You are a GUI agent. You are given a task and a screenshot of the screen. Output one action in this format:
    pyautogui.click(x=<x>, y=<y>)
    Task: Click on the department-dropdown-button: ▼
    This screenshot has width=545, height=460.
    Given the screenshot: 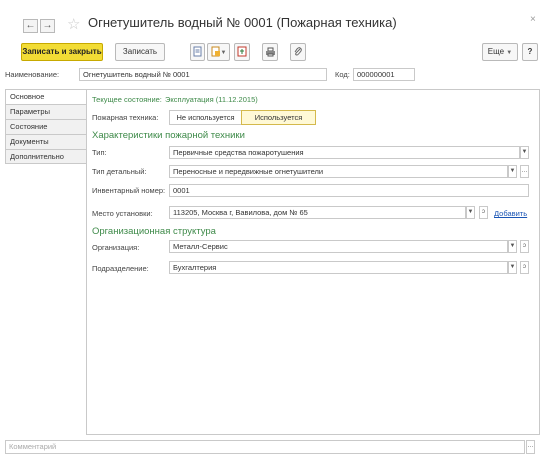 What is the action you would take?
    pyautogui.click(x=512, y=267)
    